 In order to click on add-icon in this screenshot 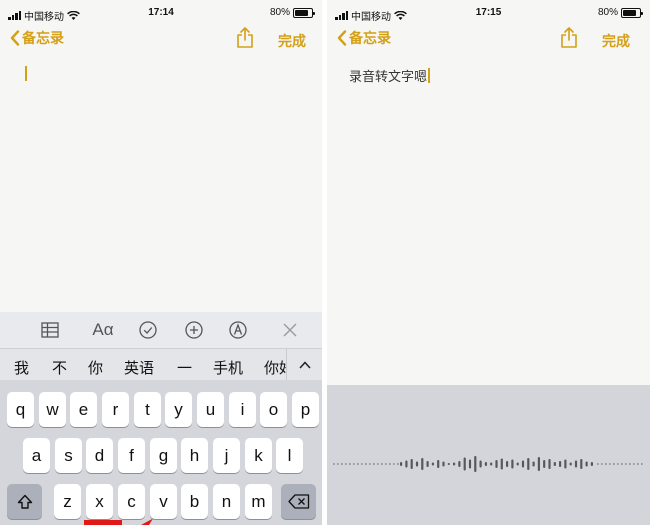, I will do `click(194, 330)`.